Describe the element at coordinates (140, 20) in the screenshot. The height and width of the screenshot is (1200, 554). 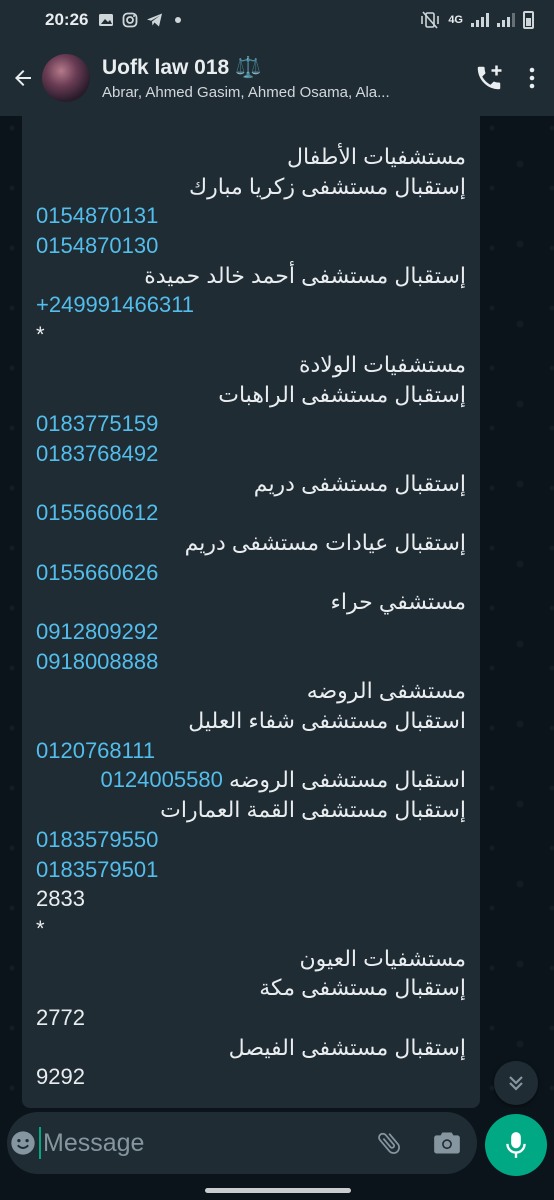
I see `notification-icons` at that location.